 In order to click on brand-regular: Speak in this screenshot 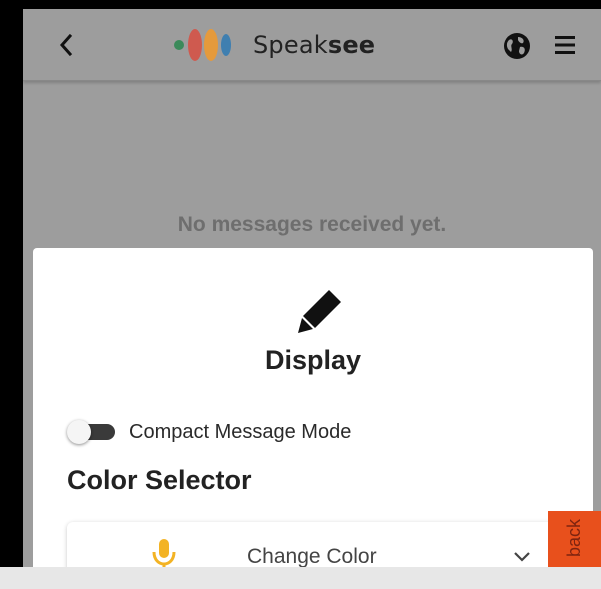, I will do `click(290, 45)`.